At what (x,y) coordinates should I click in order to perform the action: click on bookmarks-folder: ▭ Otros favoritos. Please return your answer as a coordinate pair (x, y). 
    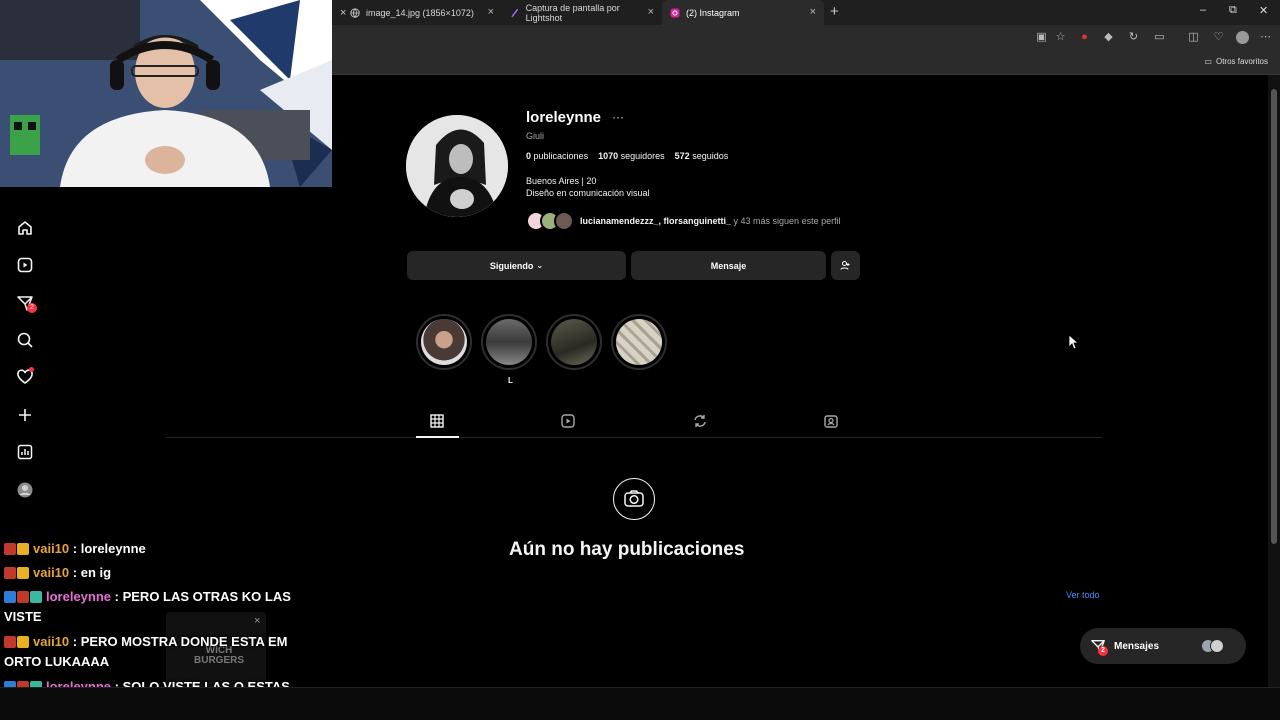
    Looking at the image, I should click on (1236, 61).